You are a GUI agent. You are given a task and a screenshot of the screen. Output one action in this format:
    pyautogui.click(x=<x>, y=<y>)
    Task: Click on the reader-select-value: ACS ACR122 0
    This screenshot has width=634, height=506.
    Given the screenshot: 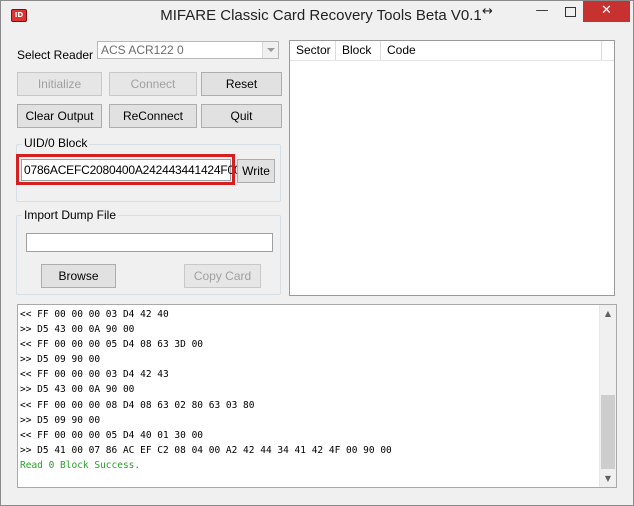 What is the action you would take?
    pyautogui.click(x=142, y=50)
    